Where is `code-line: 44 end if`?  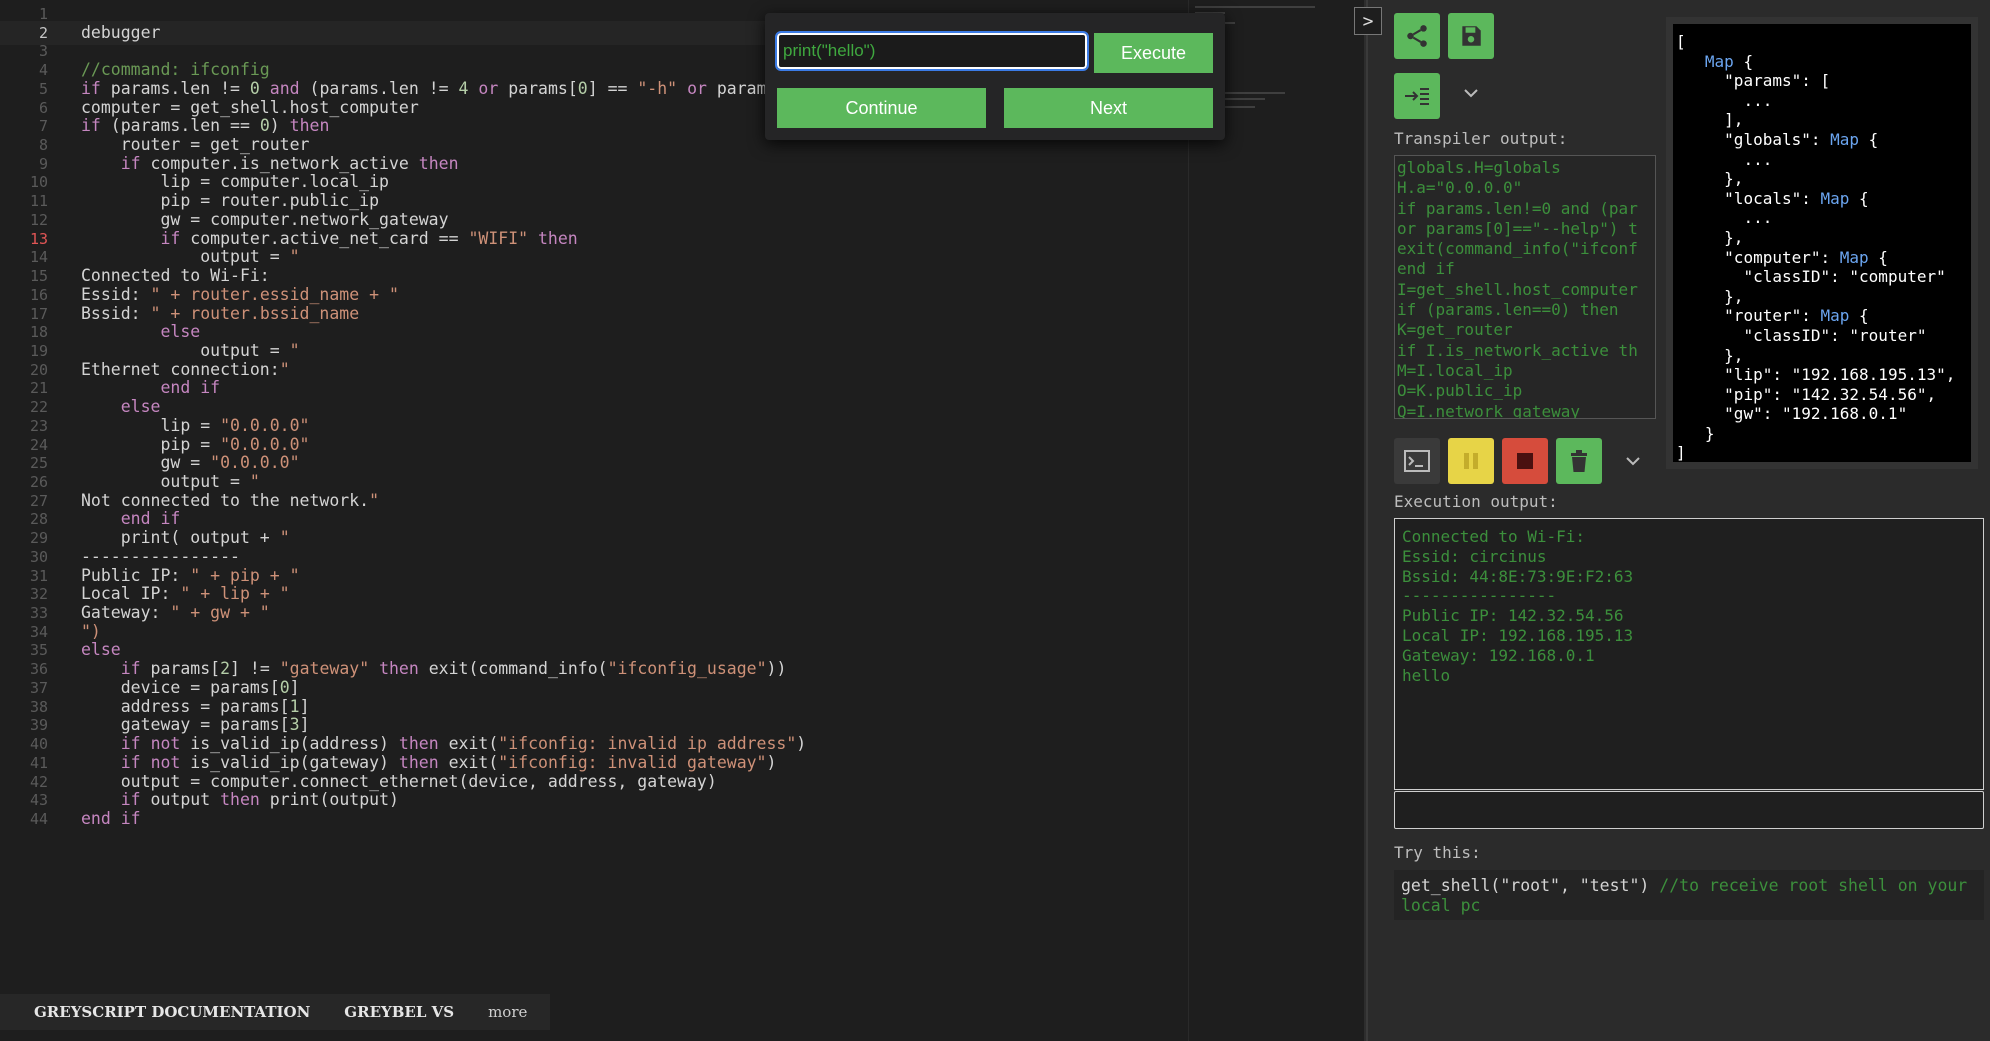
code-line: 44 end if is located at coordinates (595, 819).